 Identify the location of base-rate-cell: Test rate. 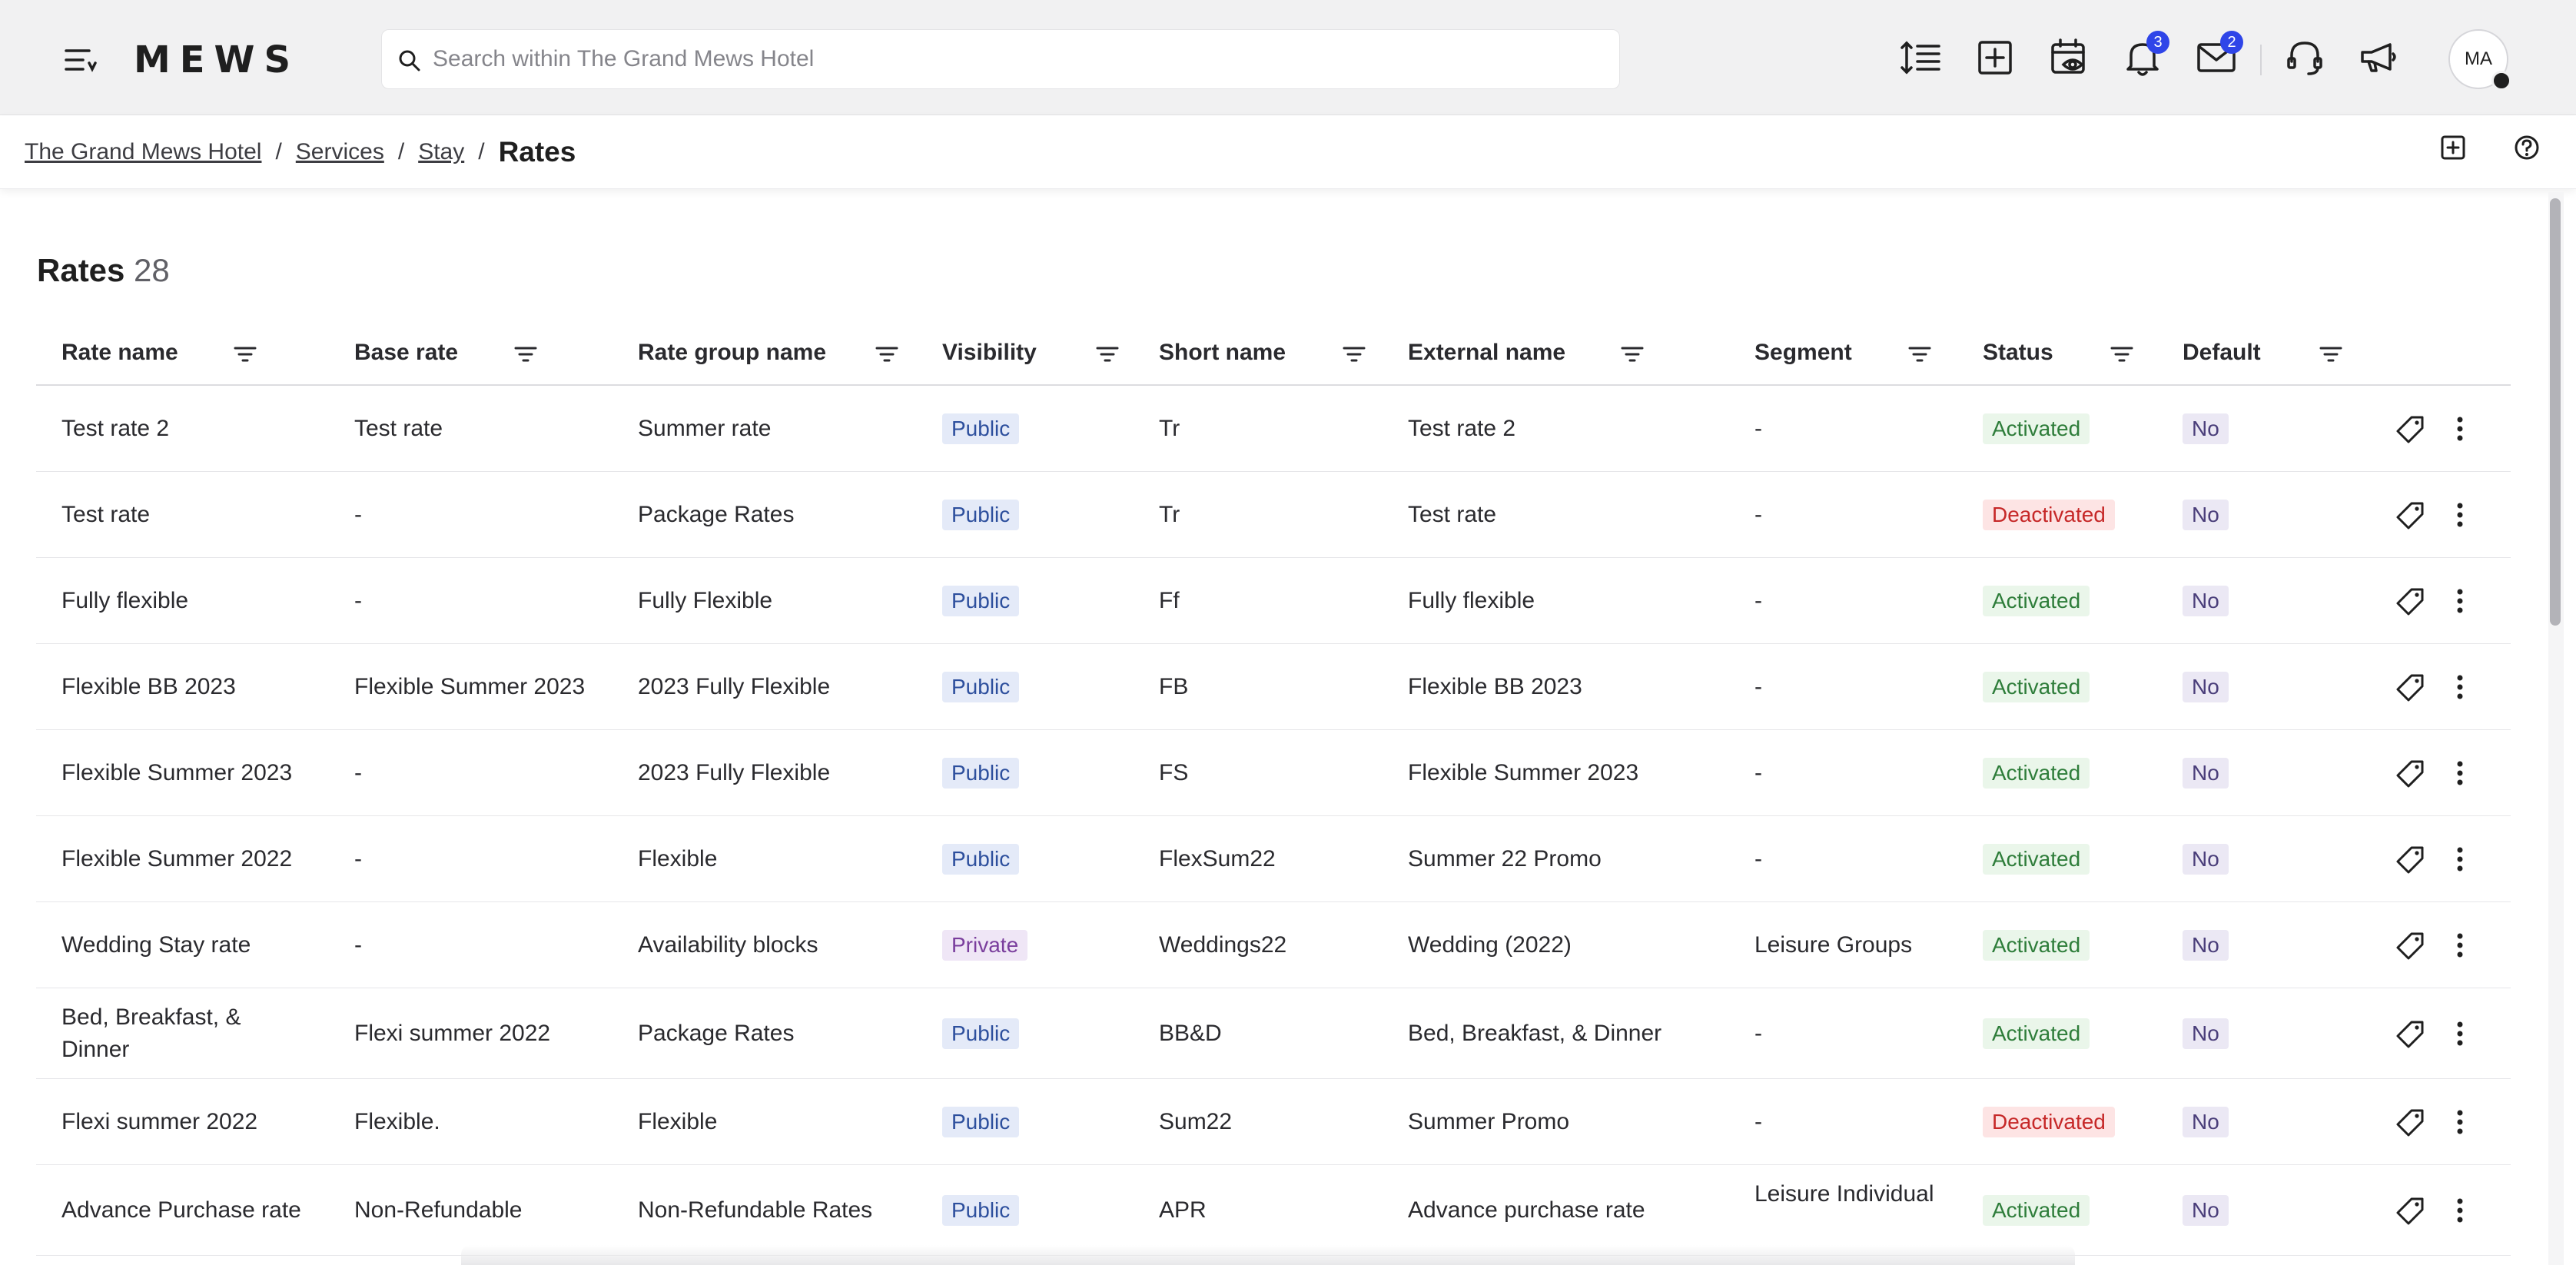
(398, 428).